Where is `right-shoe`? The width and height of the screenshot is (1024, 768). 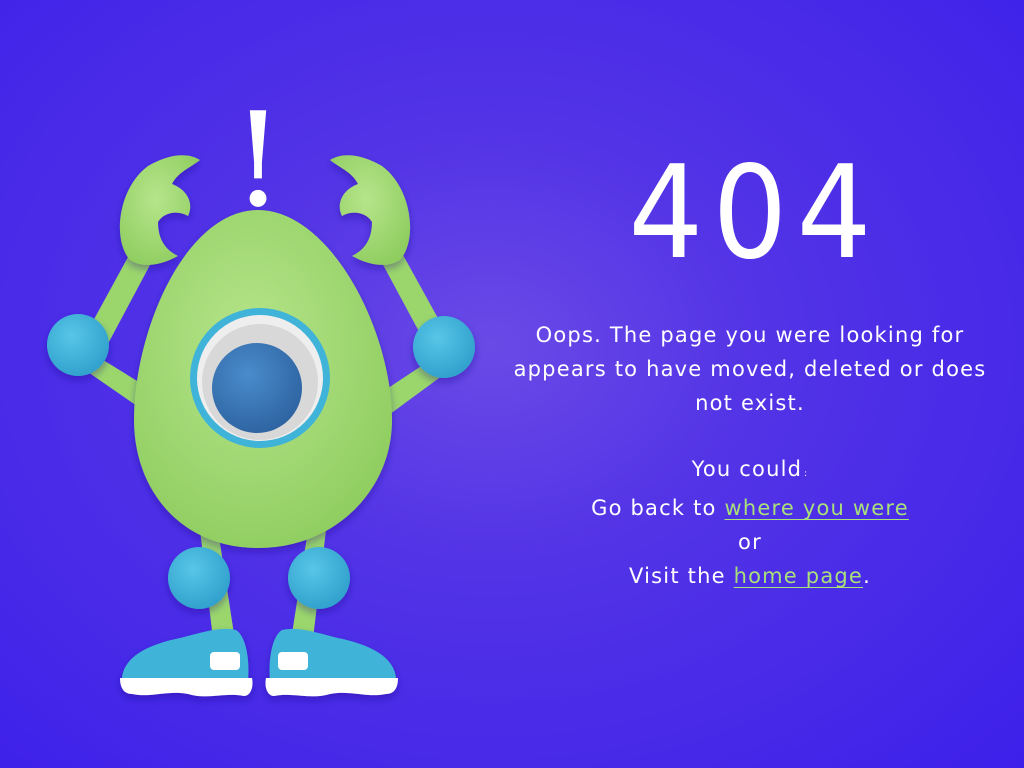
right-shoe is located at coordinates (331, 662).